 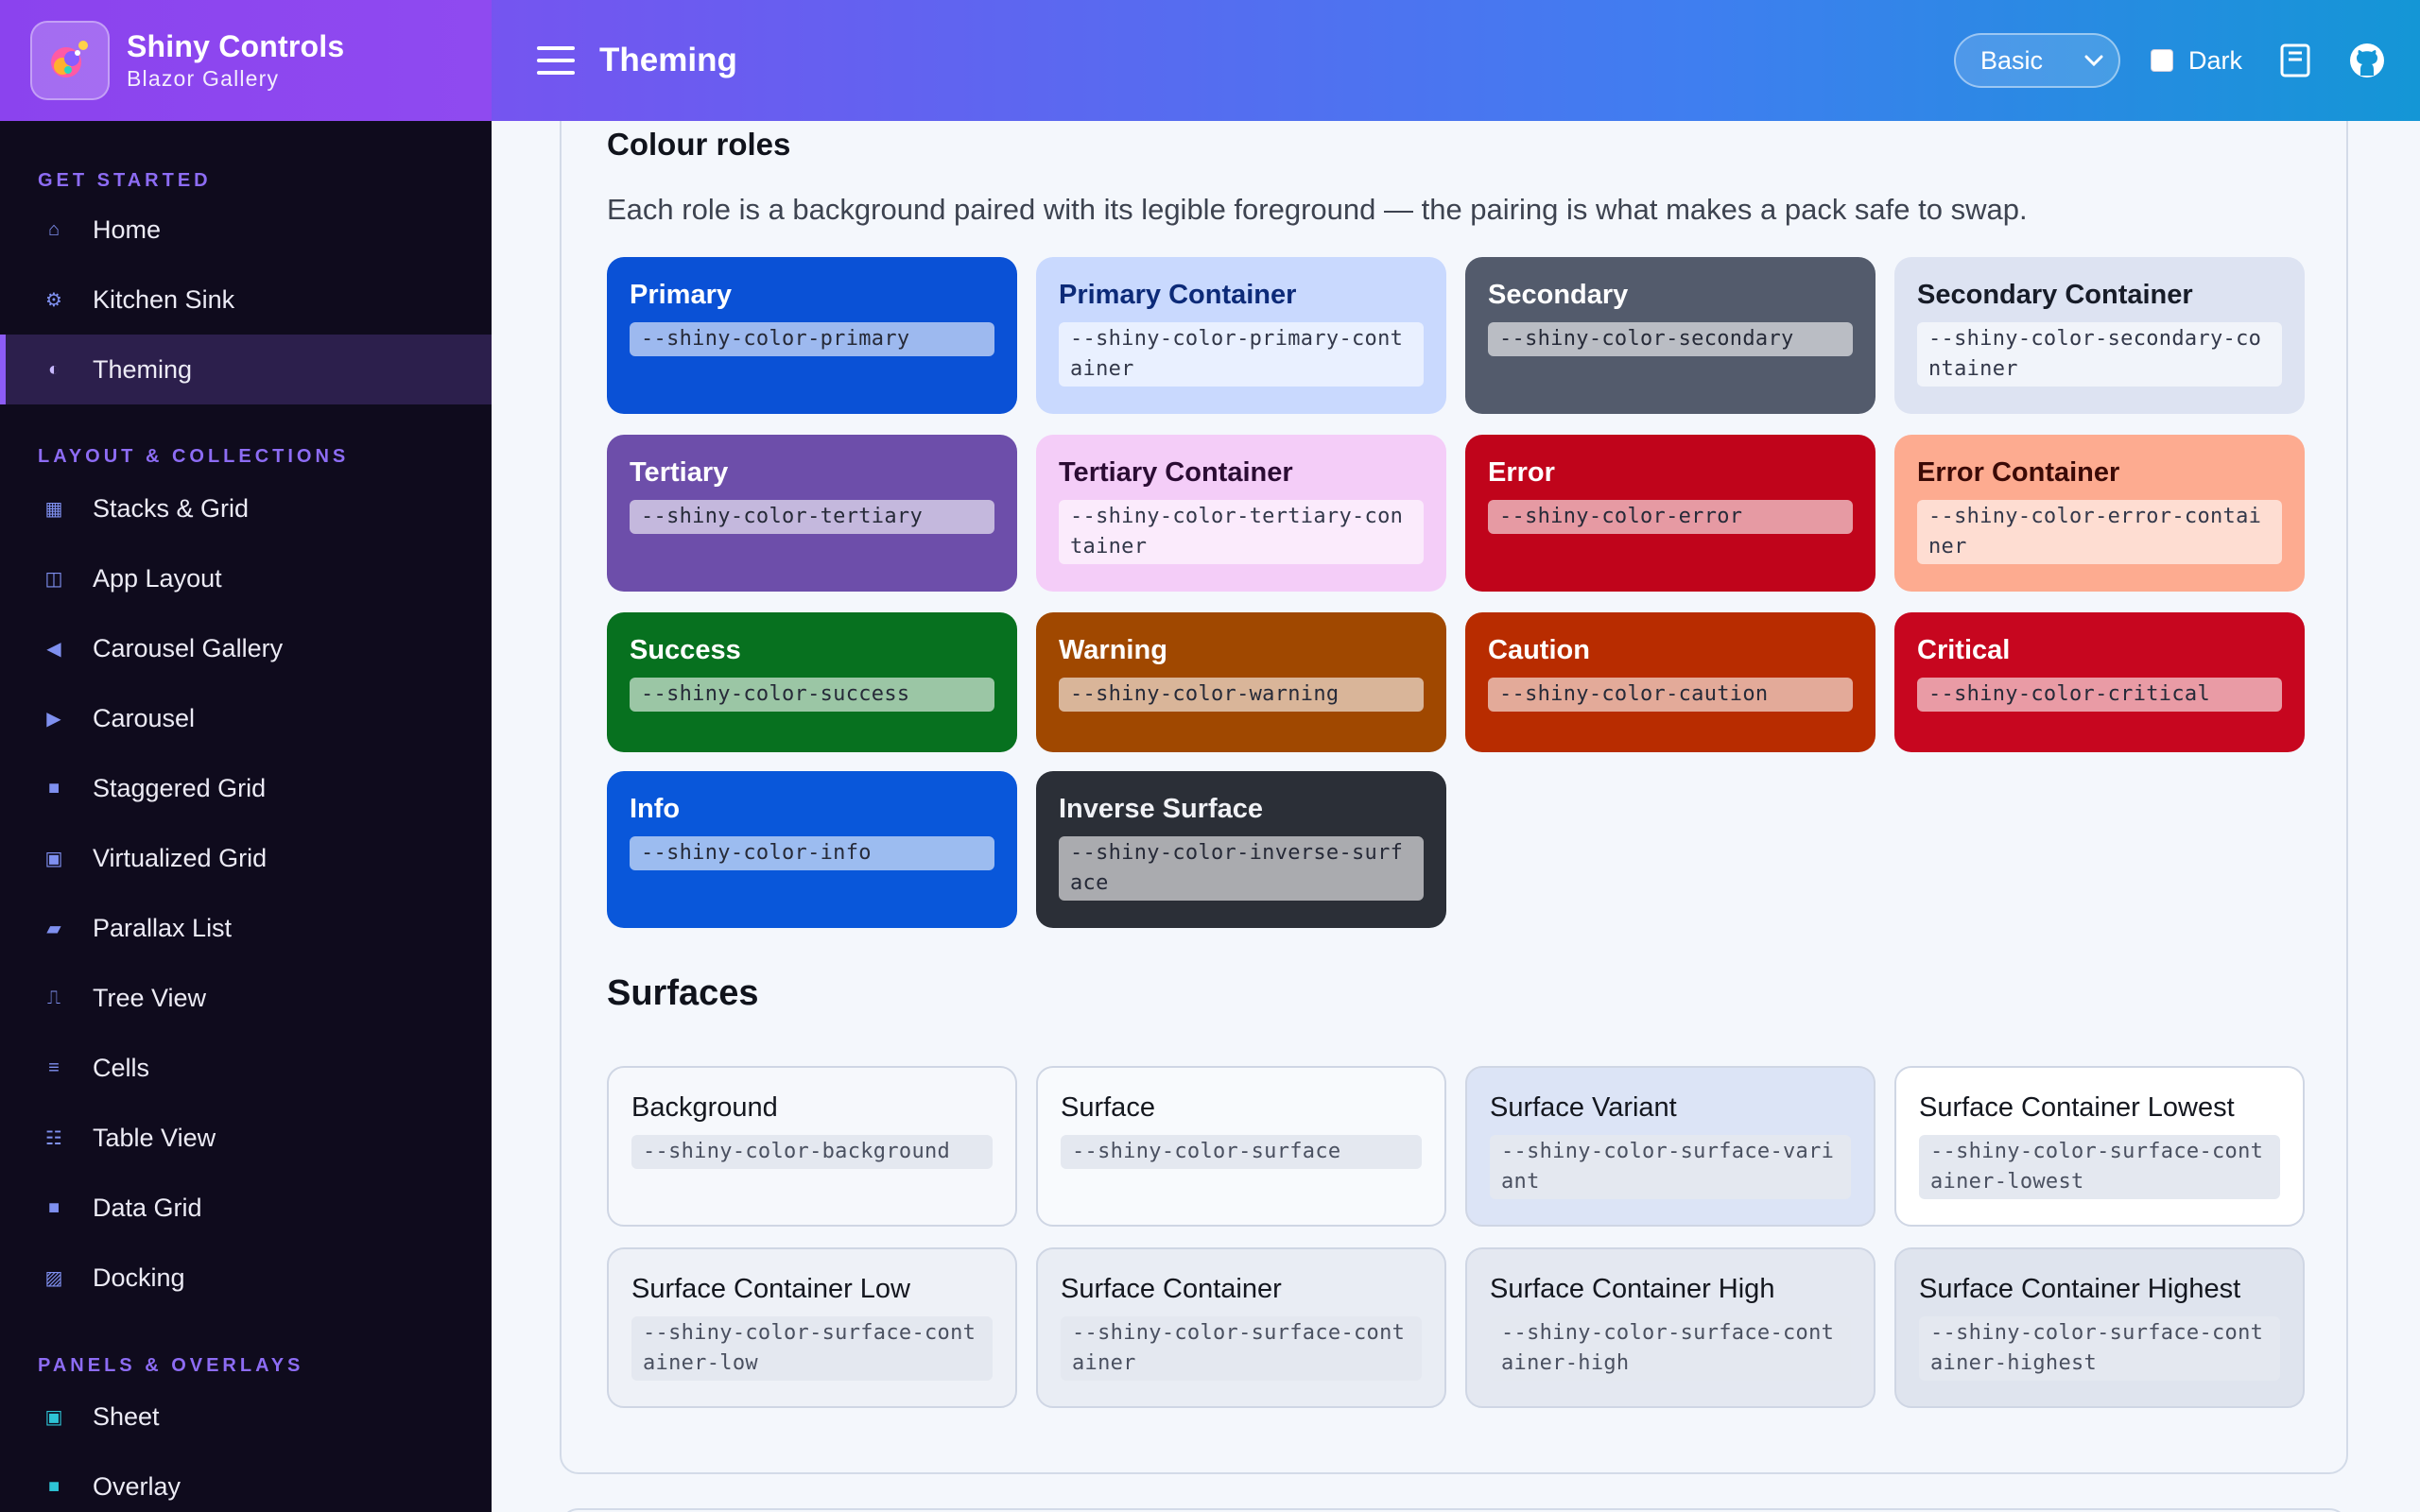 What do you see at coordinates (1670, 695) in the screenshot?
I see `colour-role-token: --shiny-color-caution` at bounding box center [1670, 695].